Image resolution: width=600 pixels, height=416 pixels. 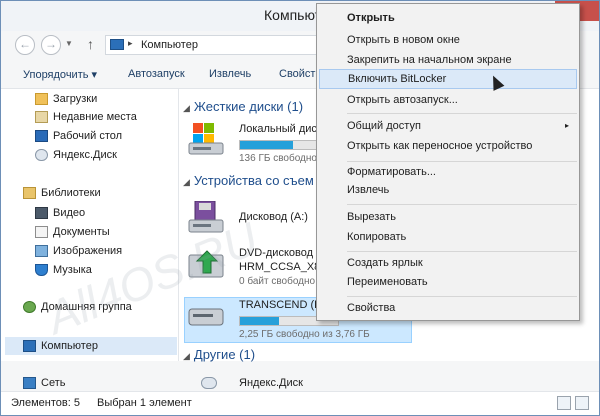 I want to click on menu-item-copy: Копировать, so click(x=448, y=237).